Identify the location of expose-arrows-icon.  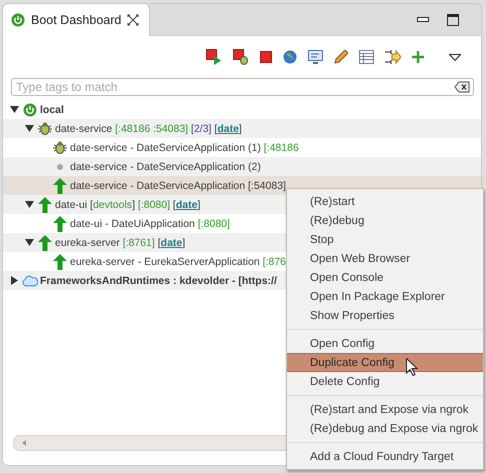
(393, 57).